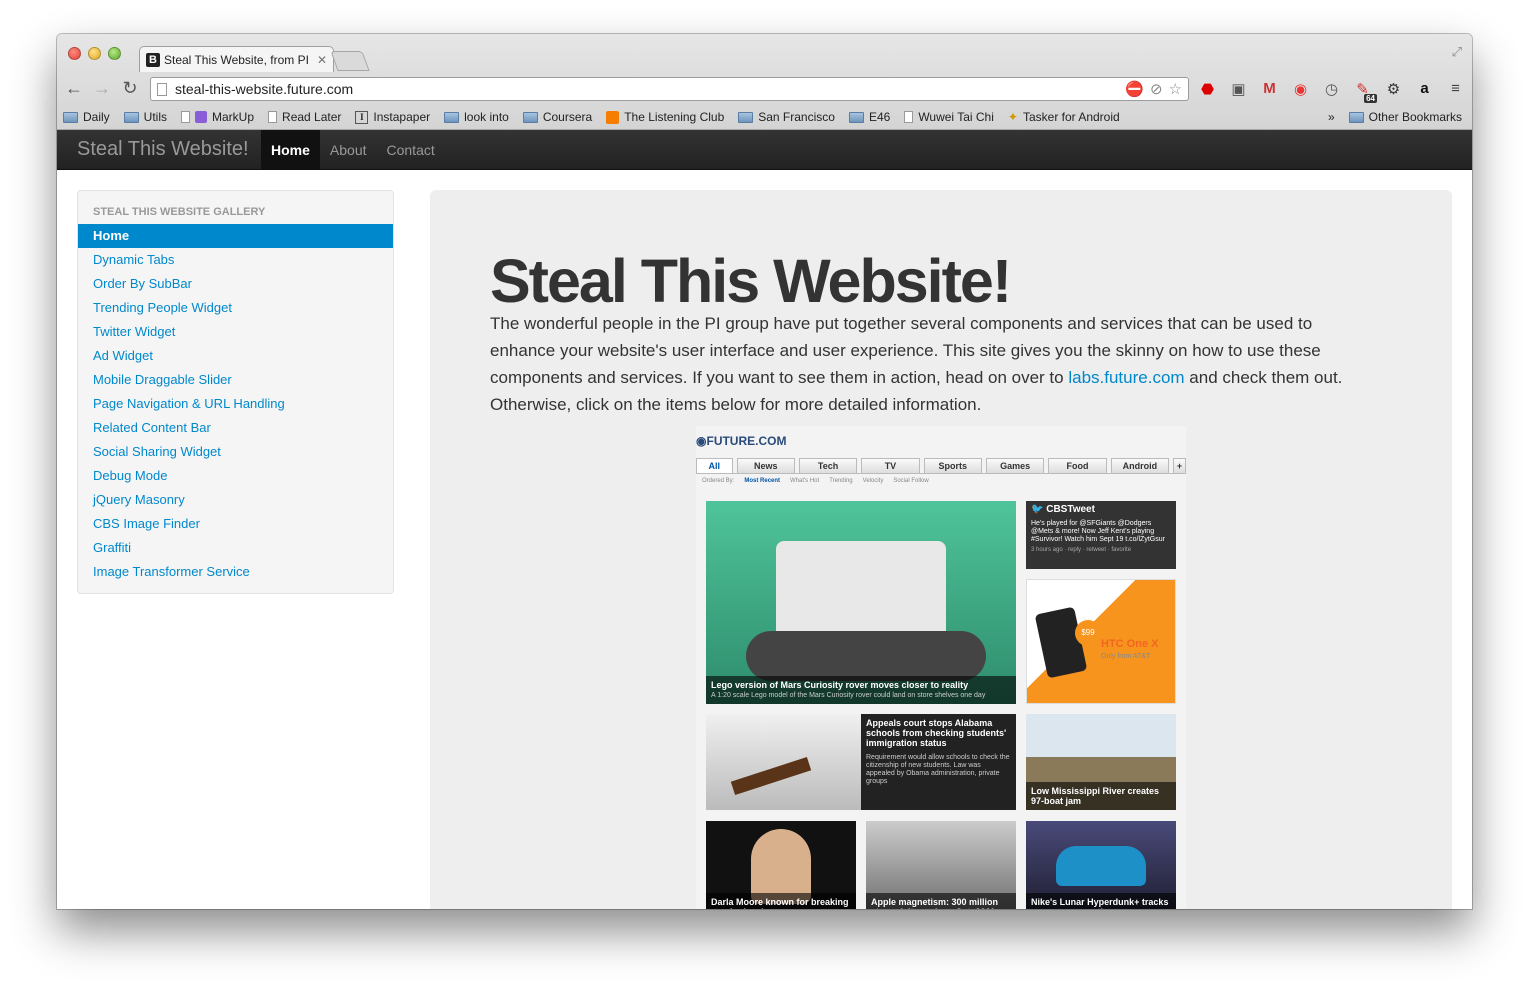  I want to click on browser-toolbar: ← → ↻ ⛔ ⊘ ☆ ⬣ ▣ M ◉ ◷ ✎64 ⚙ a, so click(764, 89).